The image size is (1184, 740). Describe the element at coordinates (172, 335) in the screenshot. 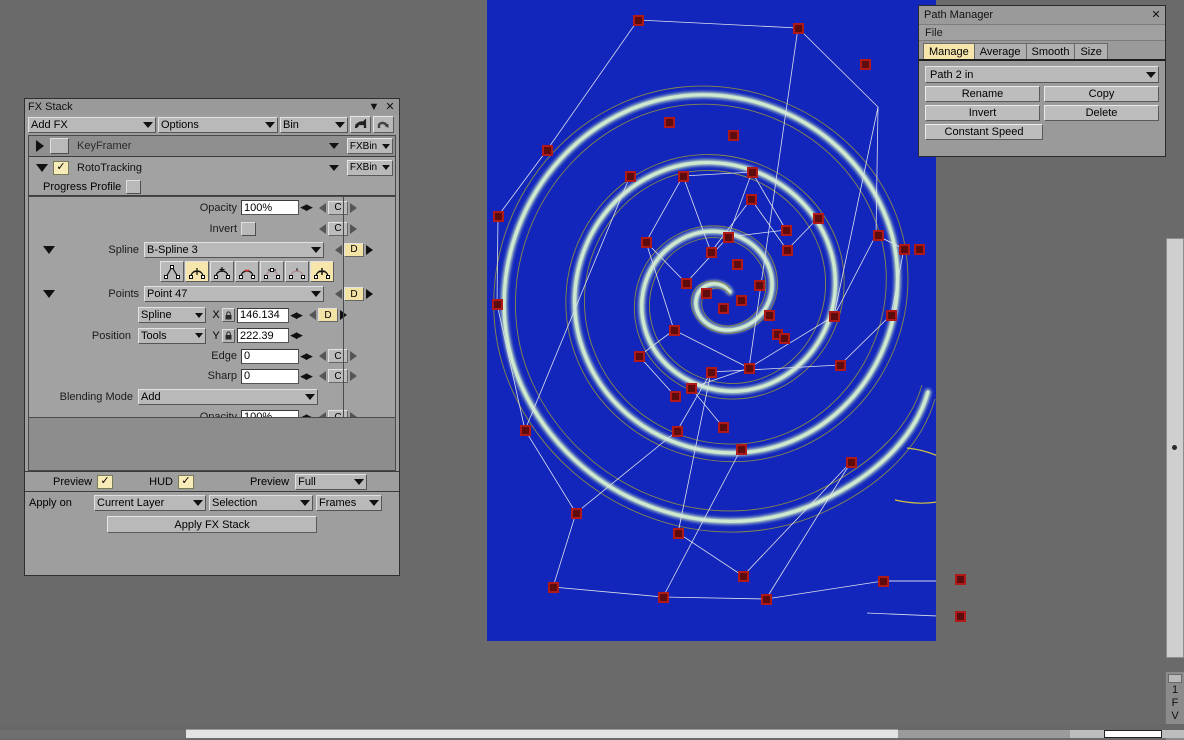

I see `position-mode-tools-dropdown: Tools` at that location.